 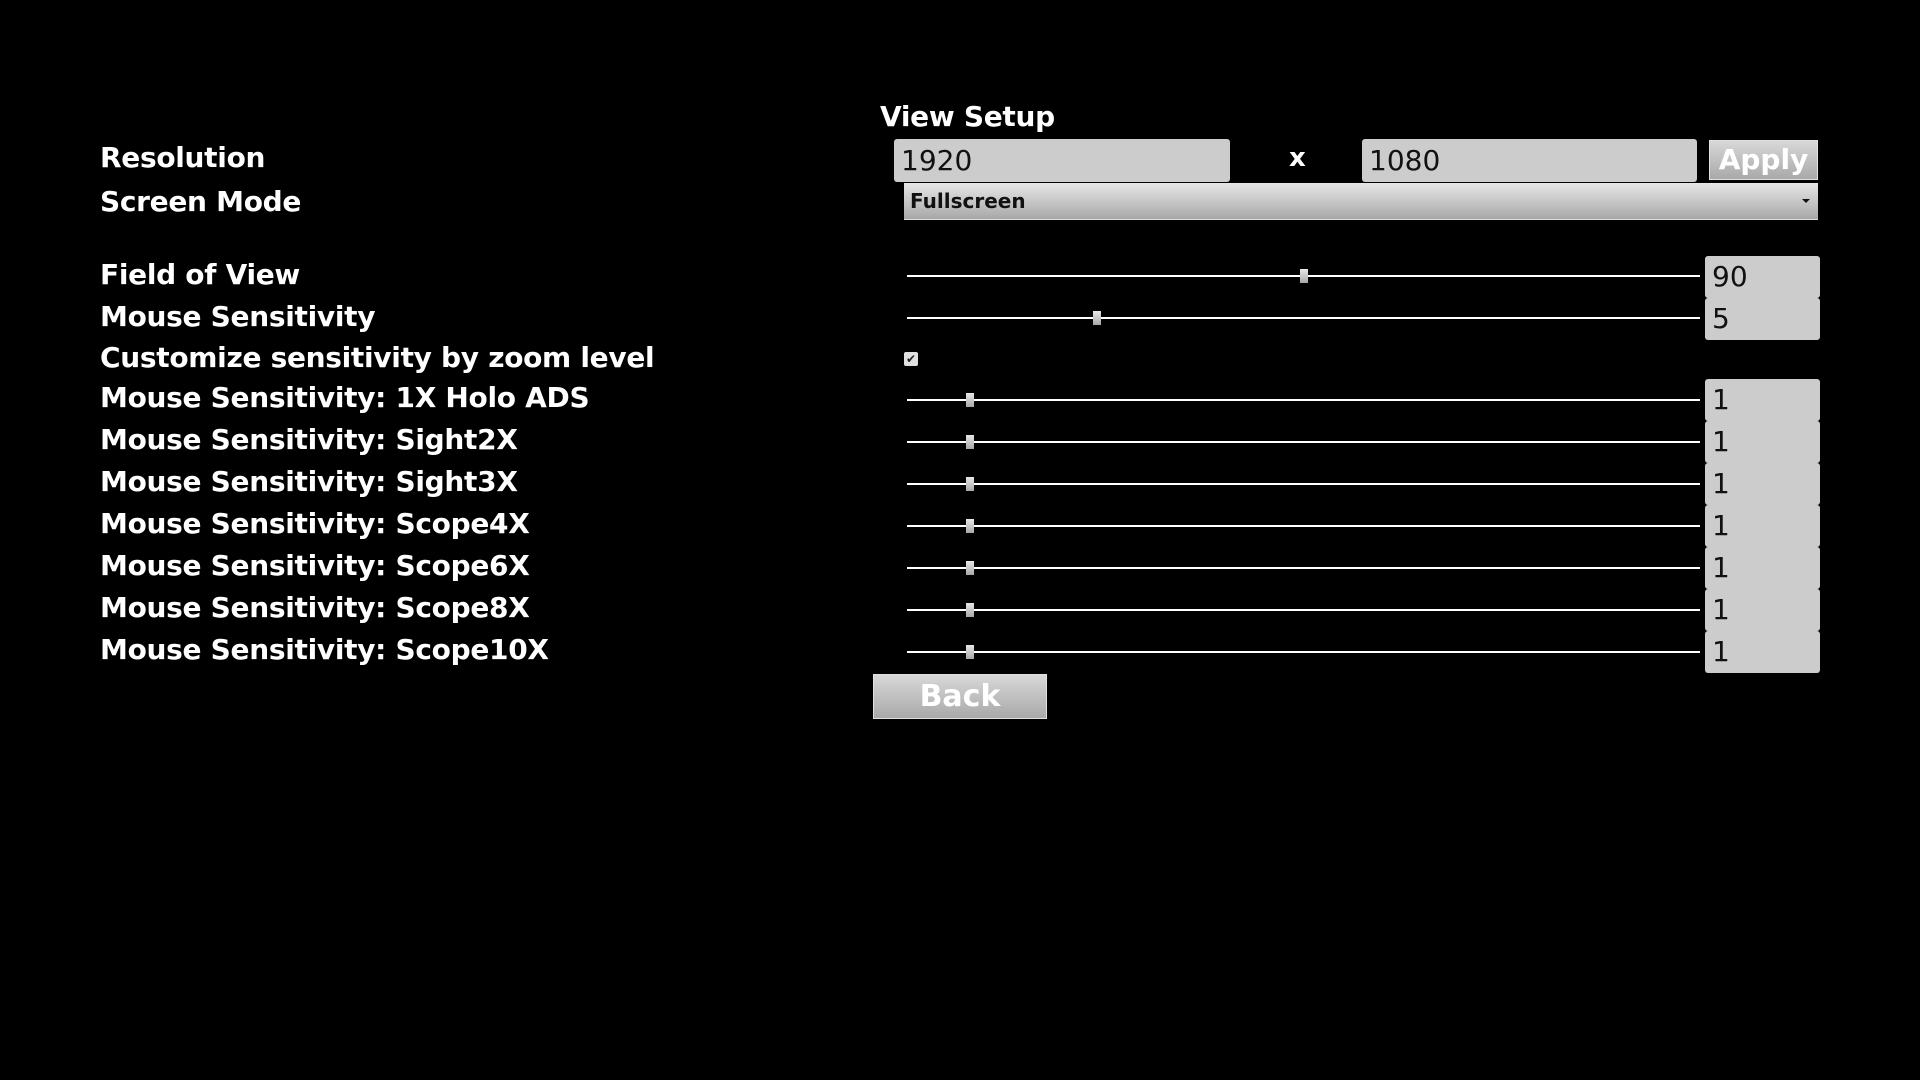 I want to click on fov-label: Field of View, so click(x=200, y=274).